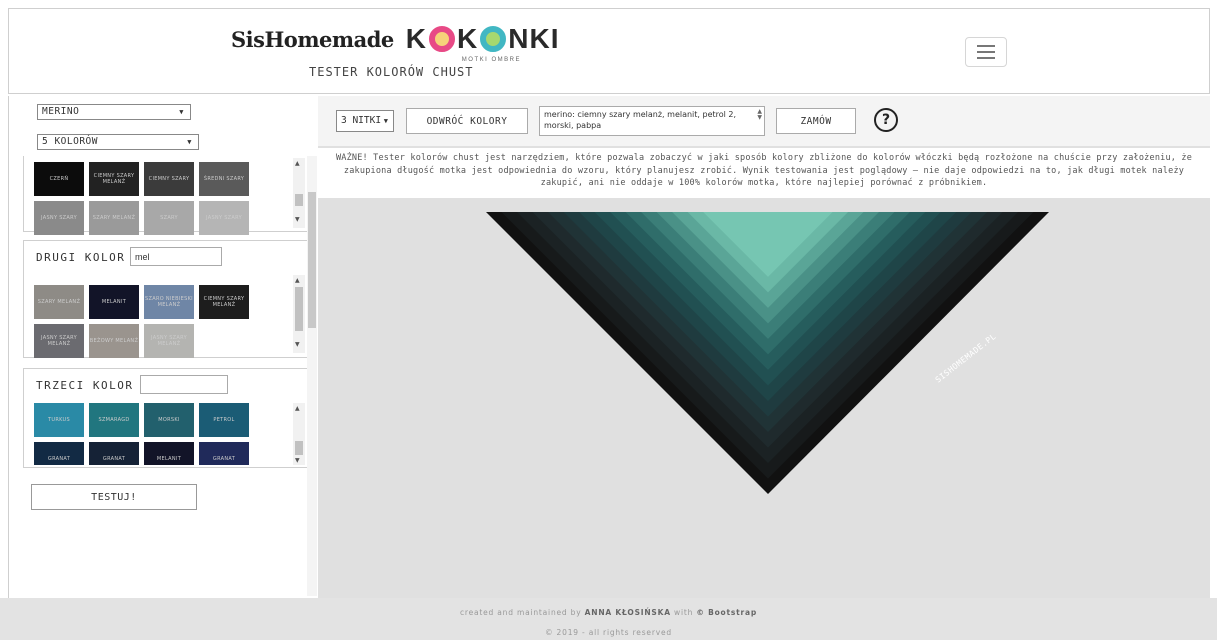 The width and height of the screenshot is (1217, 640). I want to click on color-swatch-label: BEŻOWY MELANŻ, so click(114, 341).